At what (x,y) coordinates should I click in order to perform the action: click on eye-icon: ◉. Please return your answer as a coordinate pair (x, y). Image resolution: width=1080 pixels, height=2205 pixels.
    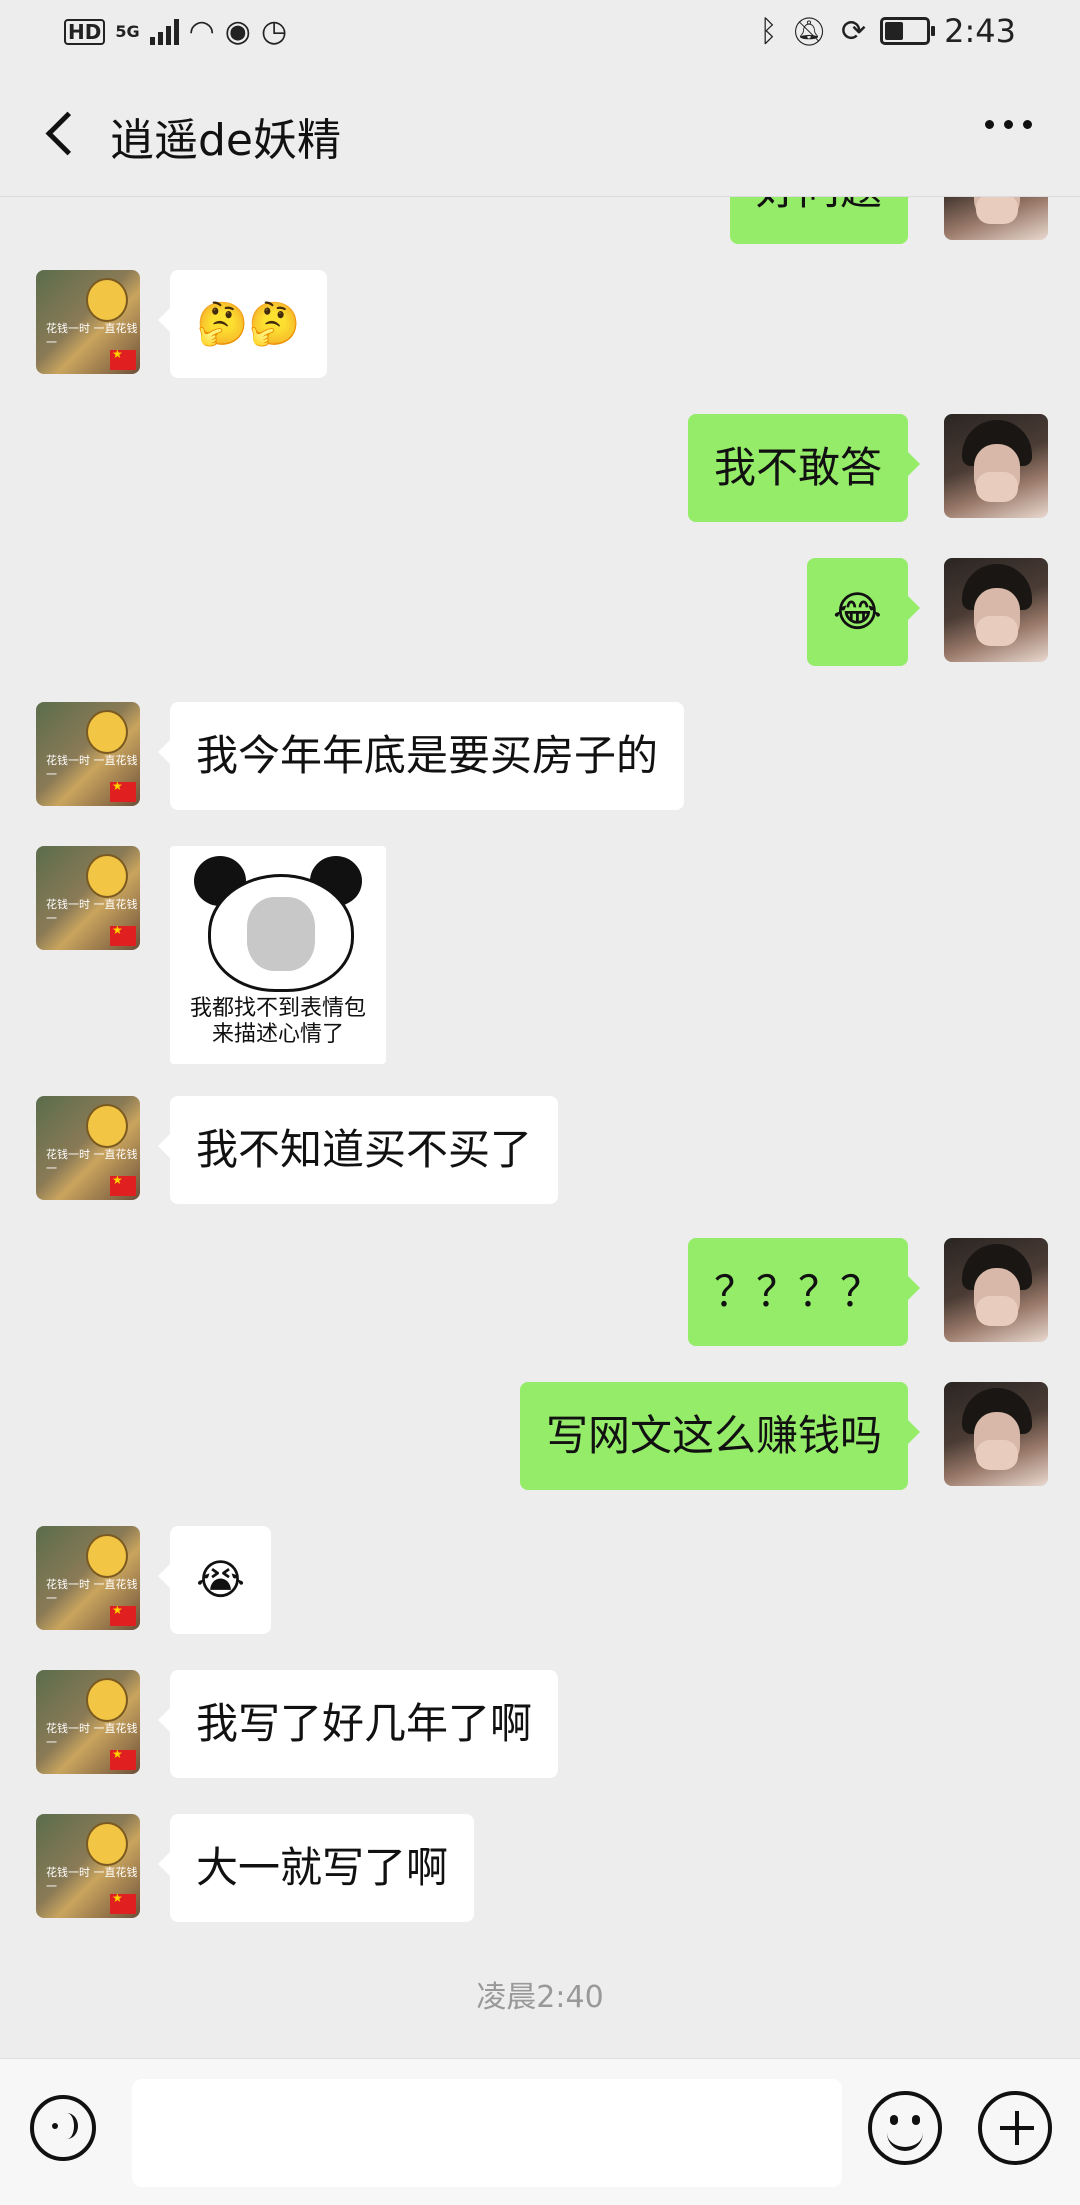
    Looking at the image, I should click on (237, 31).